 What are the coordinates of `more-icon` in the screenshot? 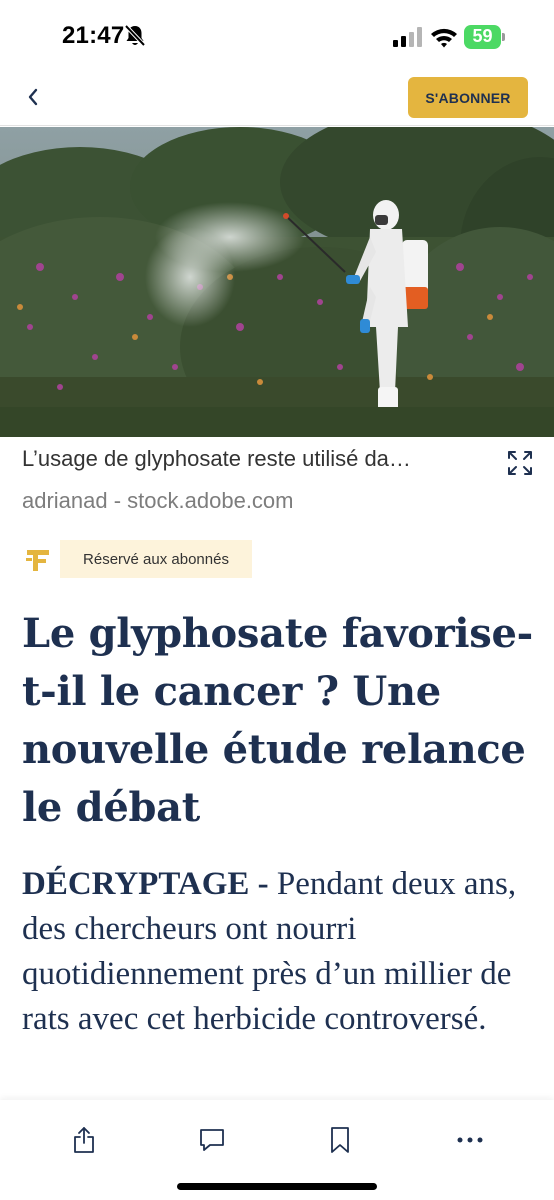 It's located at (470, 1140).